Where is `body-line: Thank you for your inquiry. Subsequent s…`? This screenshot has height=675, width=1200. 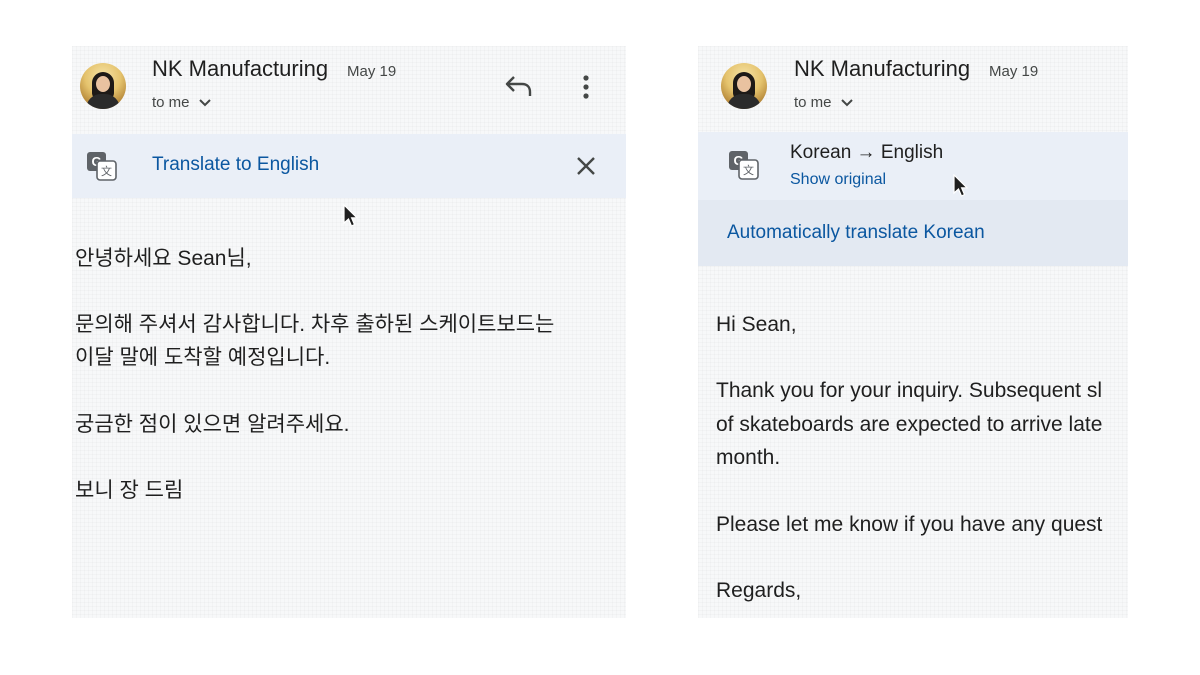
body-line: Thank you for your inquiry. Subsequent s… is located at coordinates (909, 390).